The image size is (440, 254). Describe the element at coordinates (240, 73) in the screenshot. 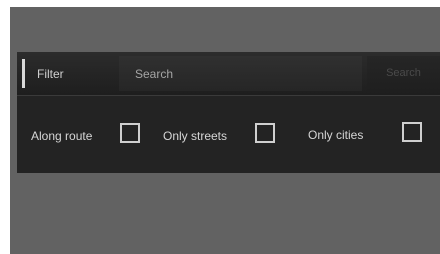

I see `search-input` at that location.